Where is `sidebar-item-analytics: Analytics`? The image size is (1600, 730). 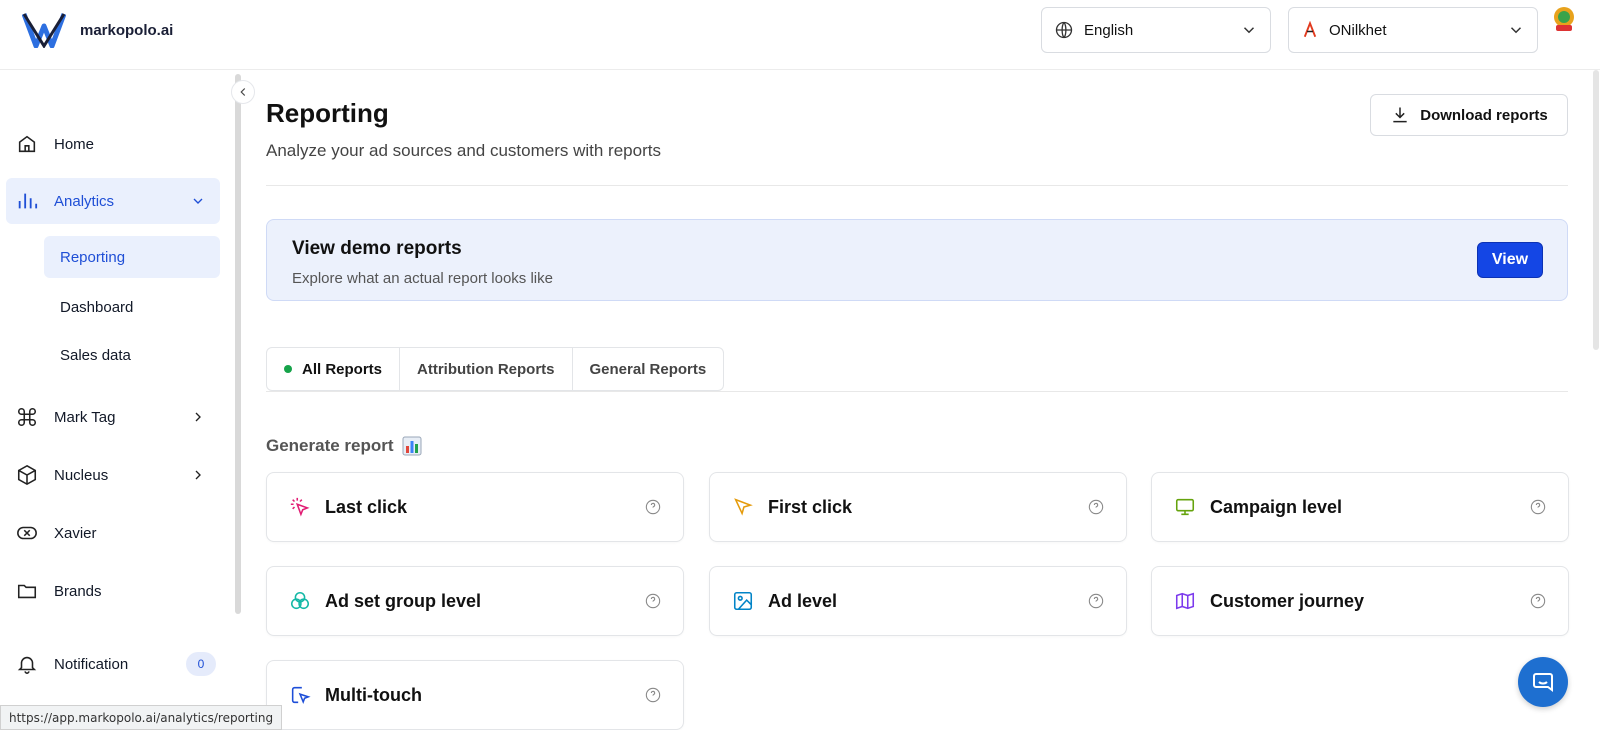 sidebar-item-analytics: Analytics is located at coordinates (113, 201).